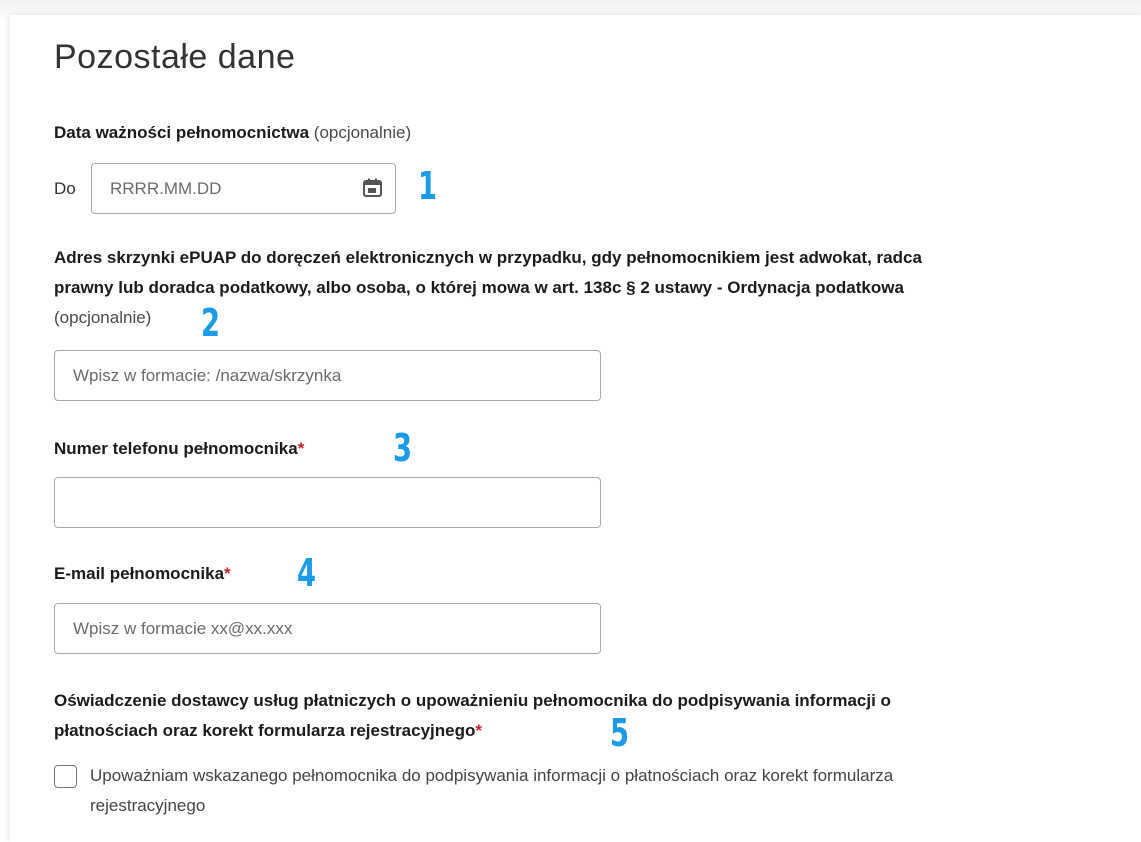  I want to click on phone-input, so click(327, 502).